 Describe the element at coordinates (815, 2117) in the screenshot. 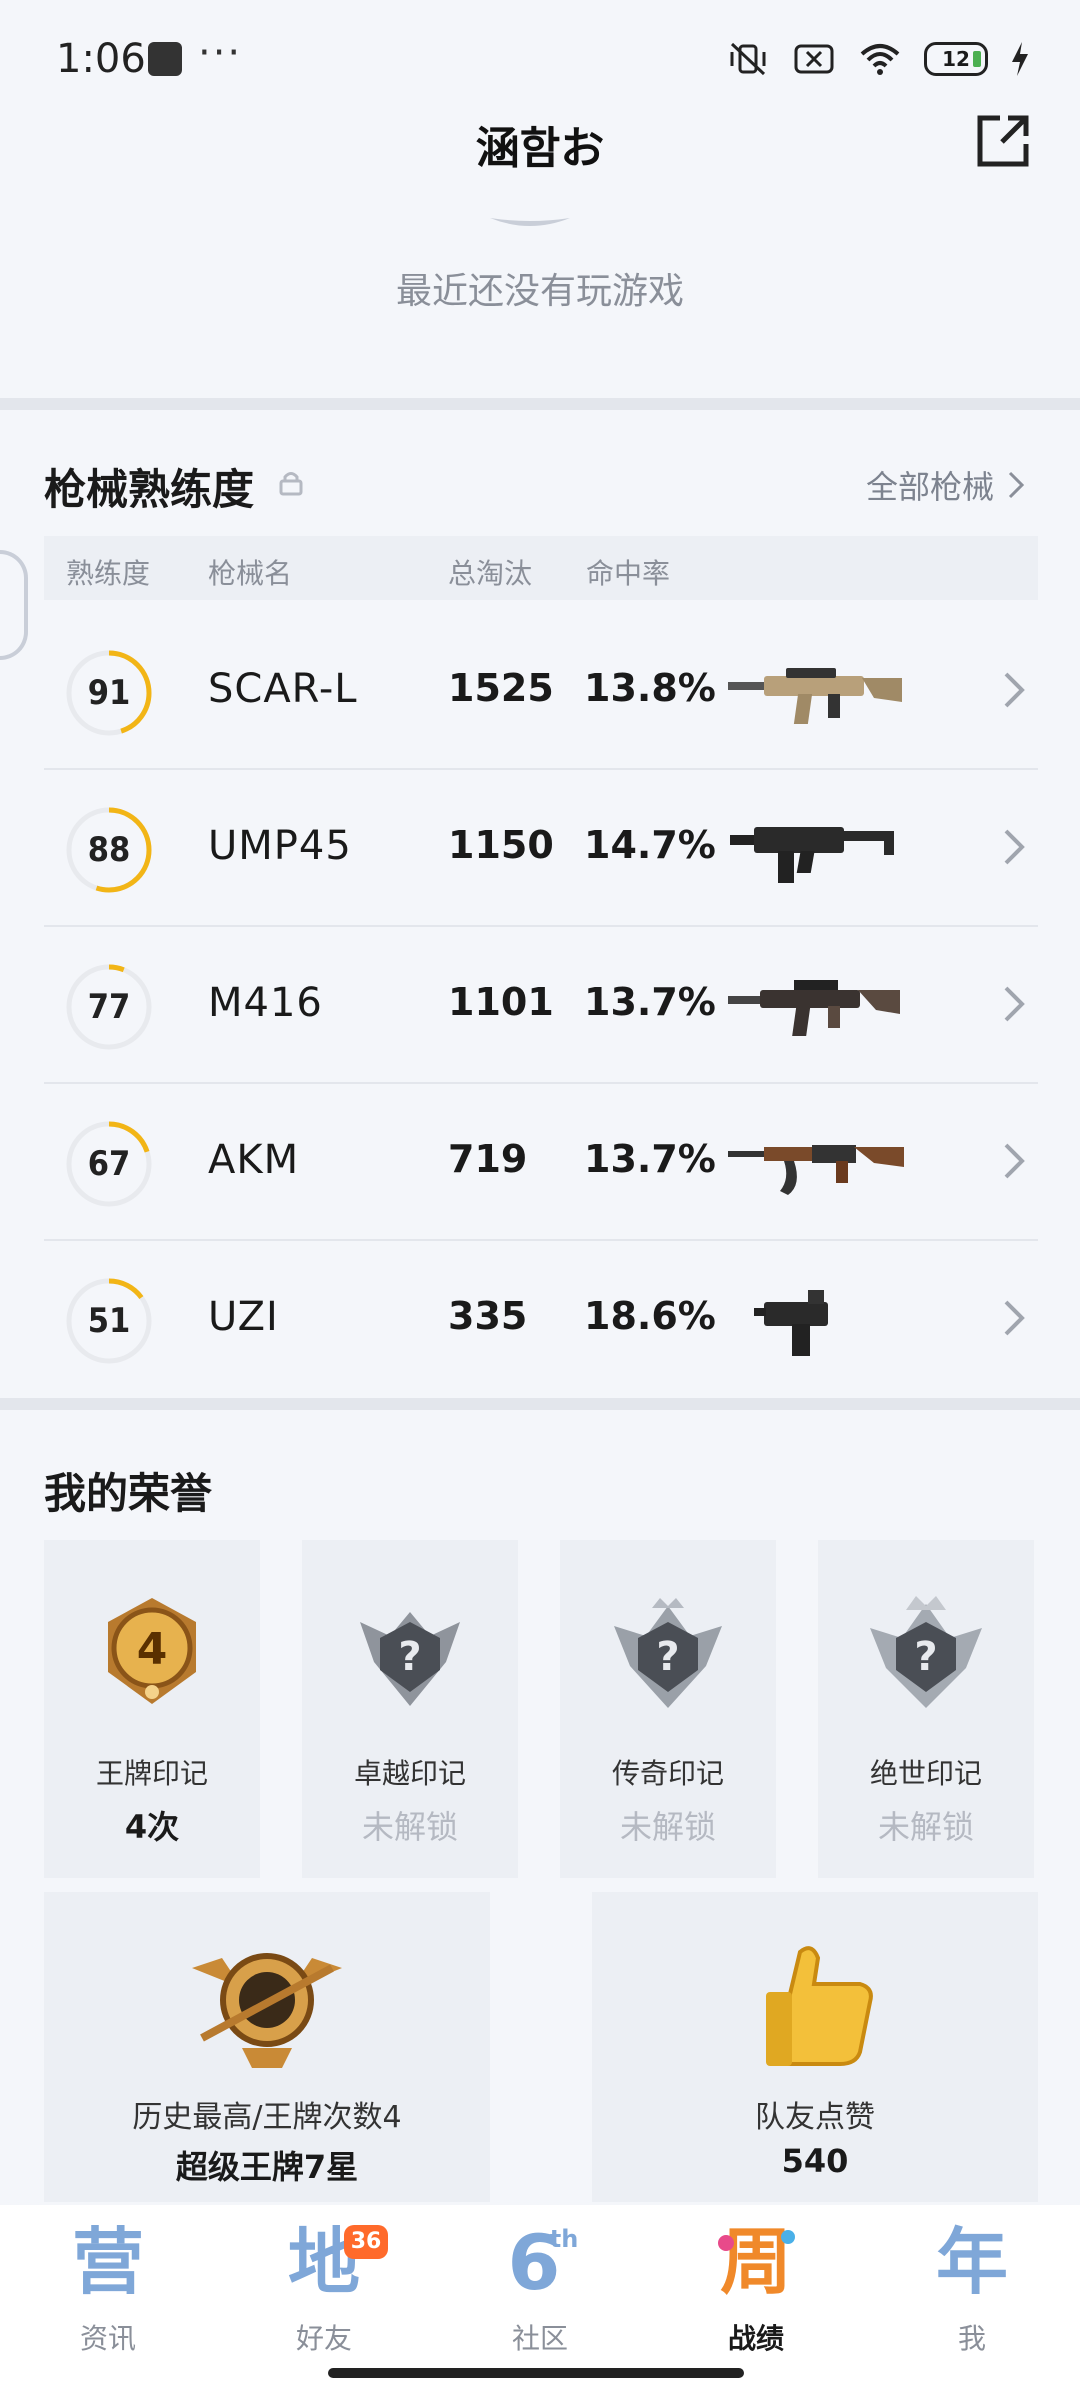

I see `teammate-likes-label: 队友点赞` at that location.